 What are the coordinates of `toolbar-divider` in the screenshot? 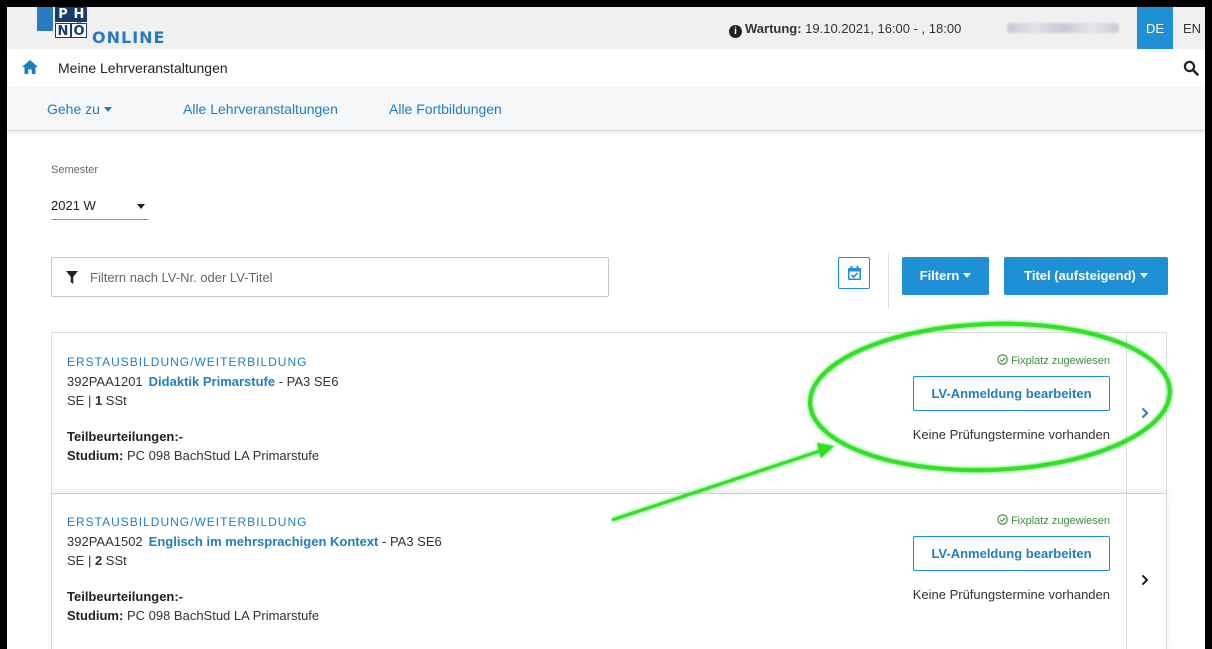 It's located at (888, 281).